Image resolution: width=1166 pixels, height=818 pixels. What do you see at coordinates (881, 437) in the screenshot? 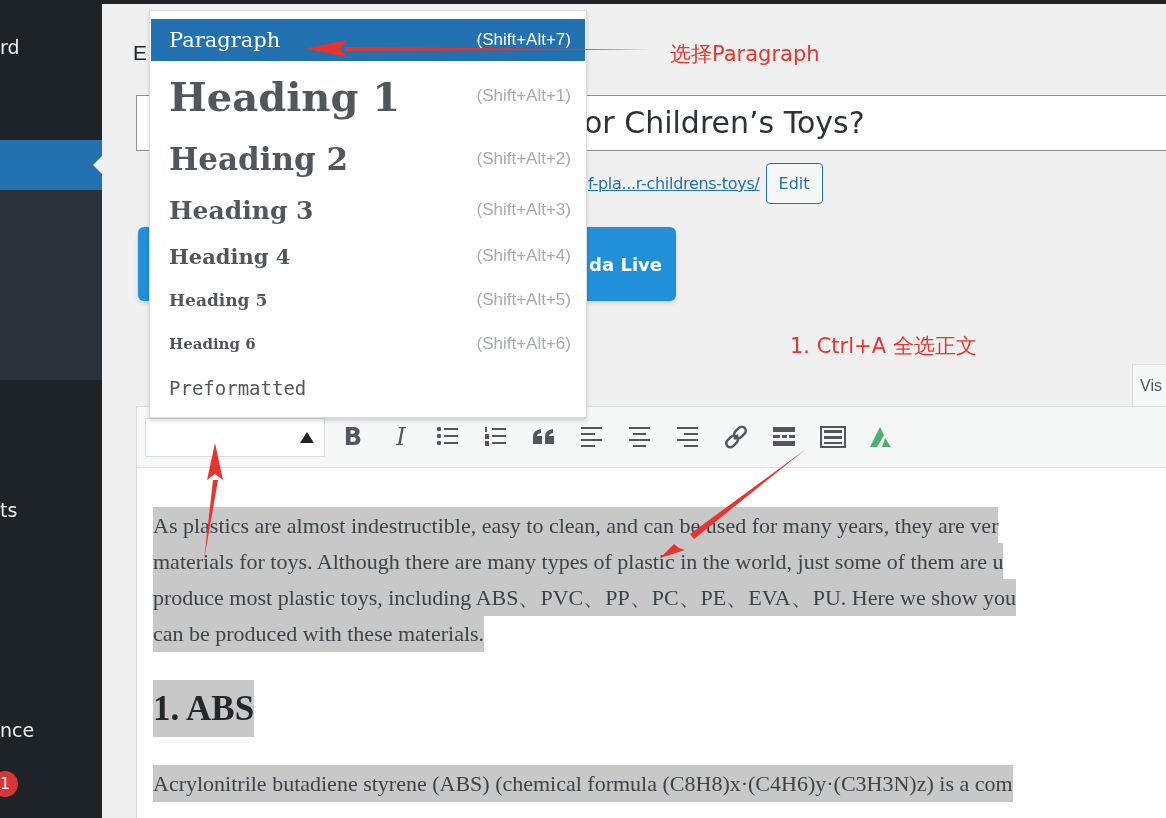
I see `leaf-logo-icon` at bounding box center [881, 437].